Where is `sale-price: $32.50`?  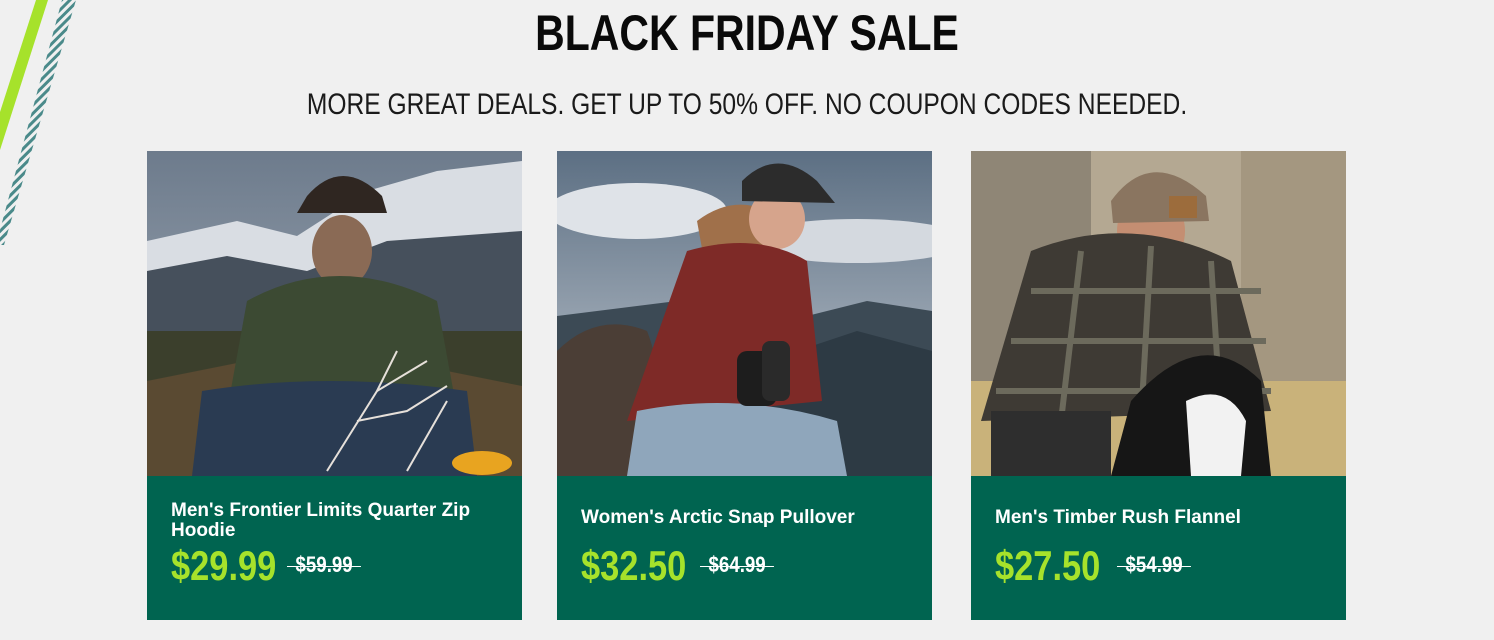
sale-price: $32.50 is located at coordinates (634, 565).